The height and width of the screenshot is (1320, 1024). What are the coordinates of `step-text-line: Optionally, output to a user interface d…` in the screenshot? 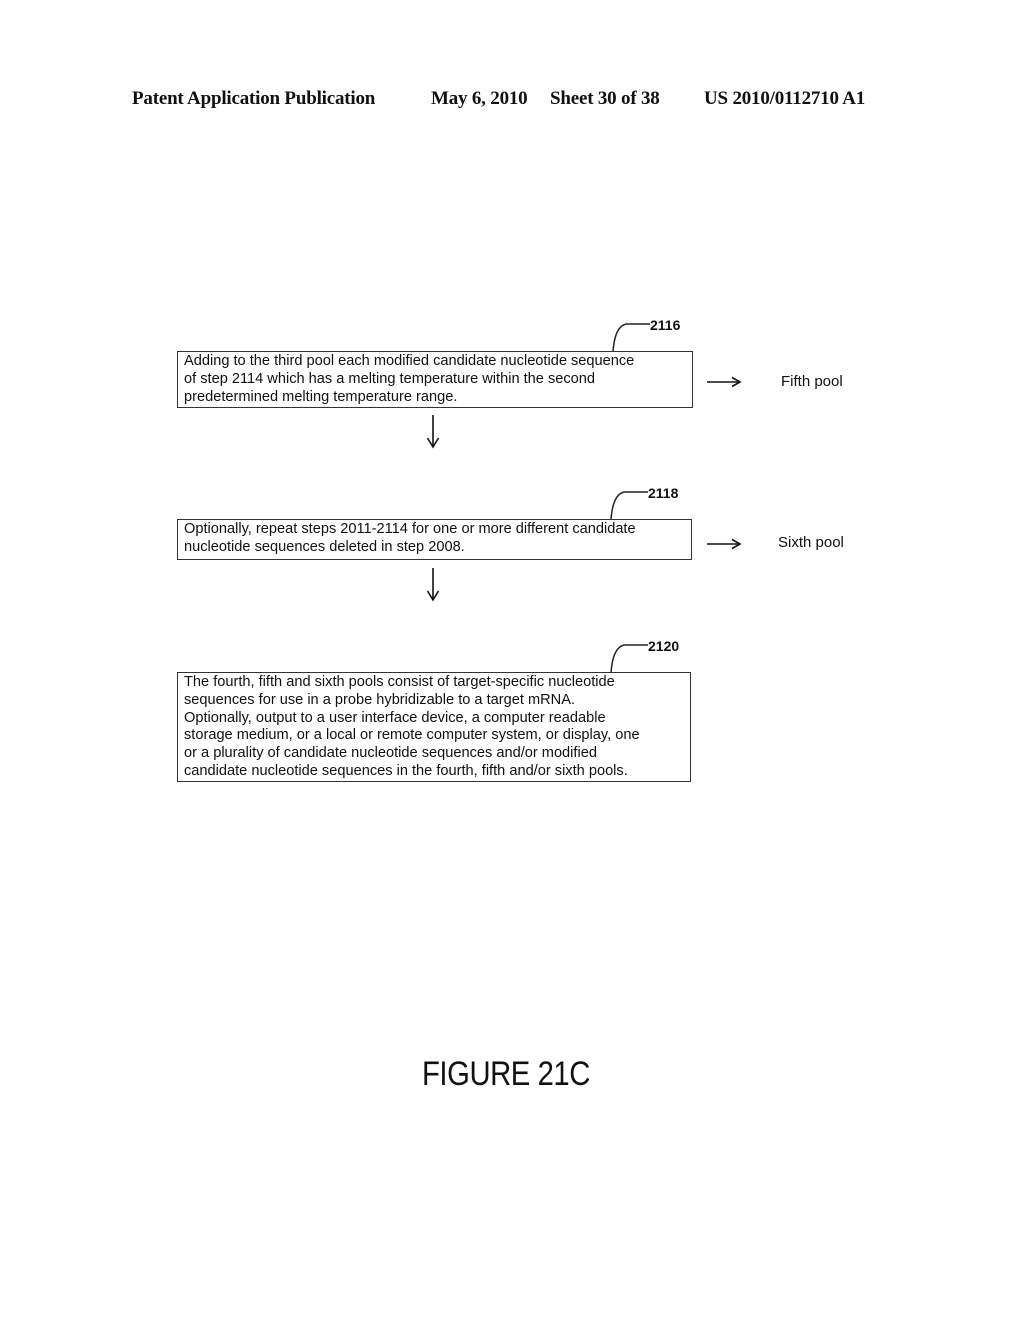 It's located at (395, 717).